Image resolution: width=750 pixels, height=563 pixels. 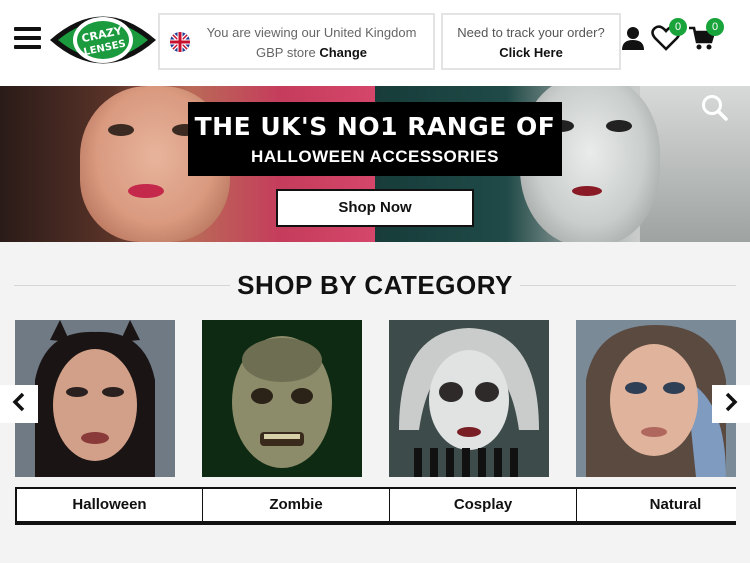 What do you see at coordinates (282, 398) in the screenshot?
I see `category-image-zombie` at bounding box center [282, 398].